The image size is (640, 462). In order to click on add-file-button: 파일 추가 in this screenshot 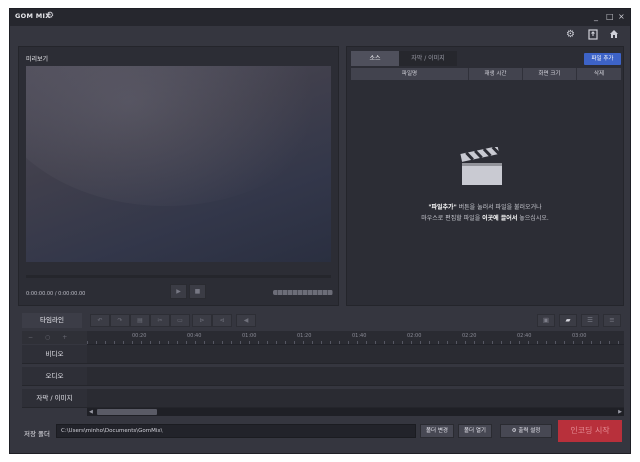, I will do `click(602, 59)`.